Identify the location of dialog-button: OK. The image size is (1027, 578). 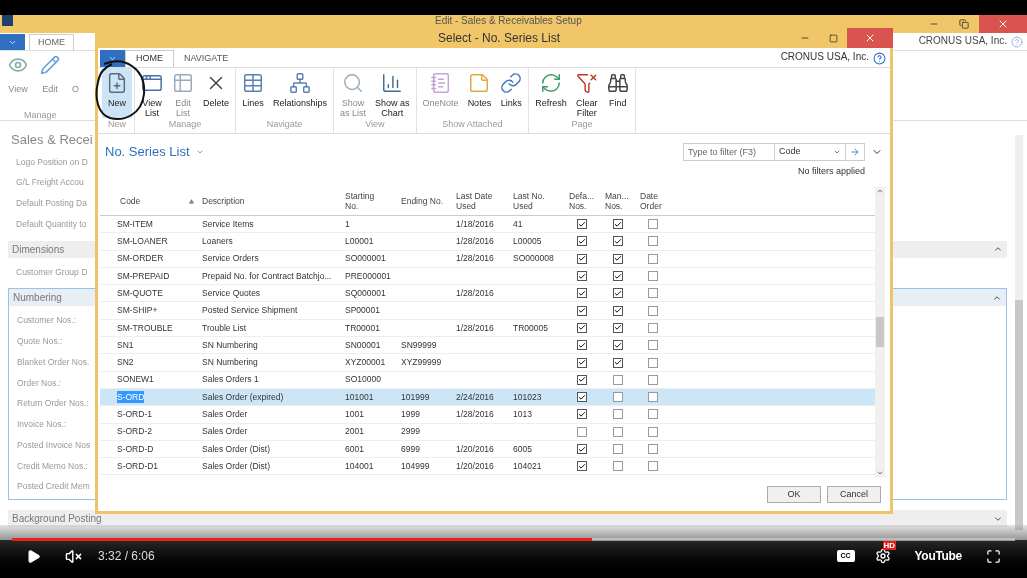
(794, 494).